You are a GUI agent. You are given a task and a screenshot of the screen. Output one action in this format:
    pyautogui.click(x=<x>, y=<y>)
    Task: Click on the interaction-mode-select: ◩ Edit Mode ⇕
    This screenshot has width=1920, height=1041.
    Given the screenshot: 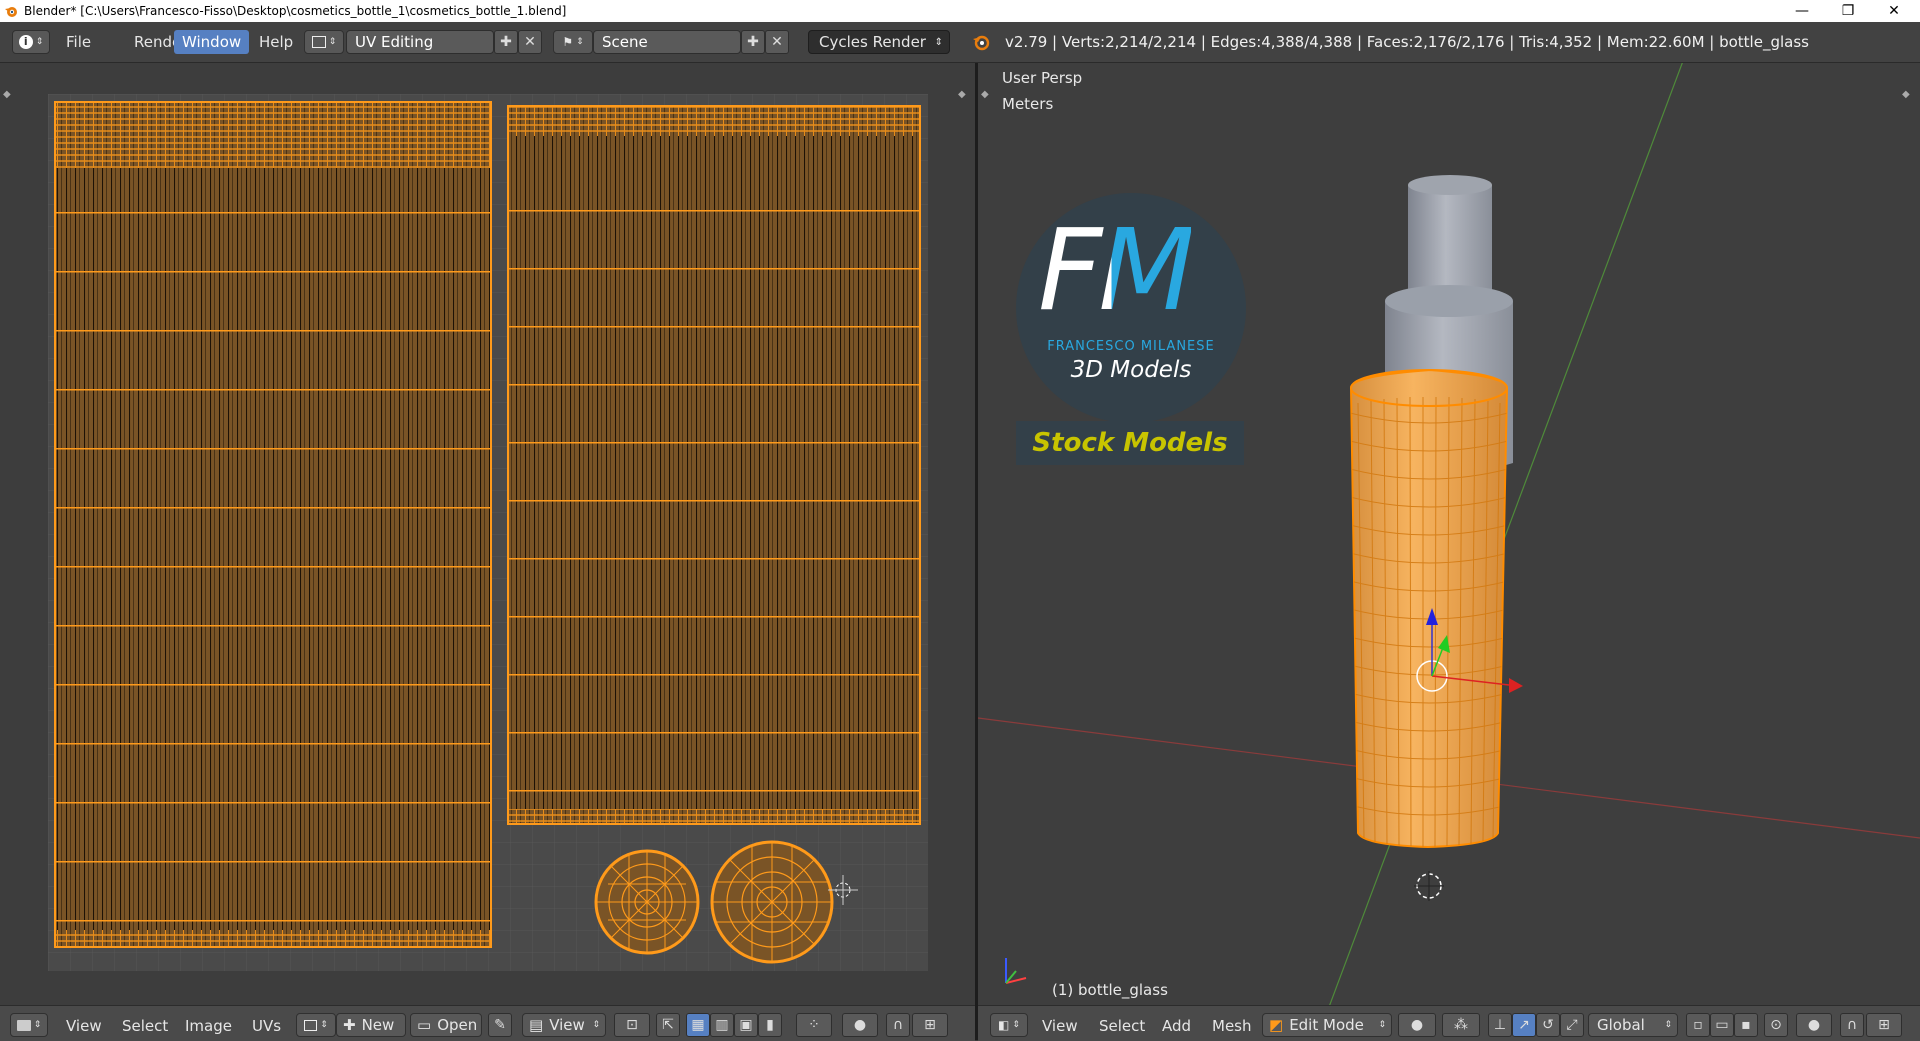 What is the action you would take?
    pyautogui.click(x=1327, y=1025)
    